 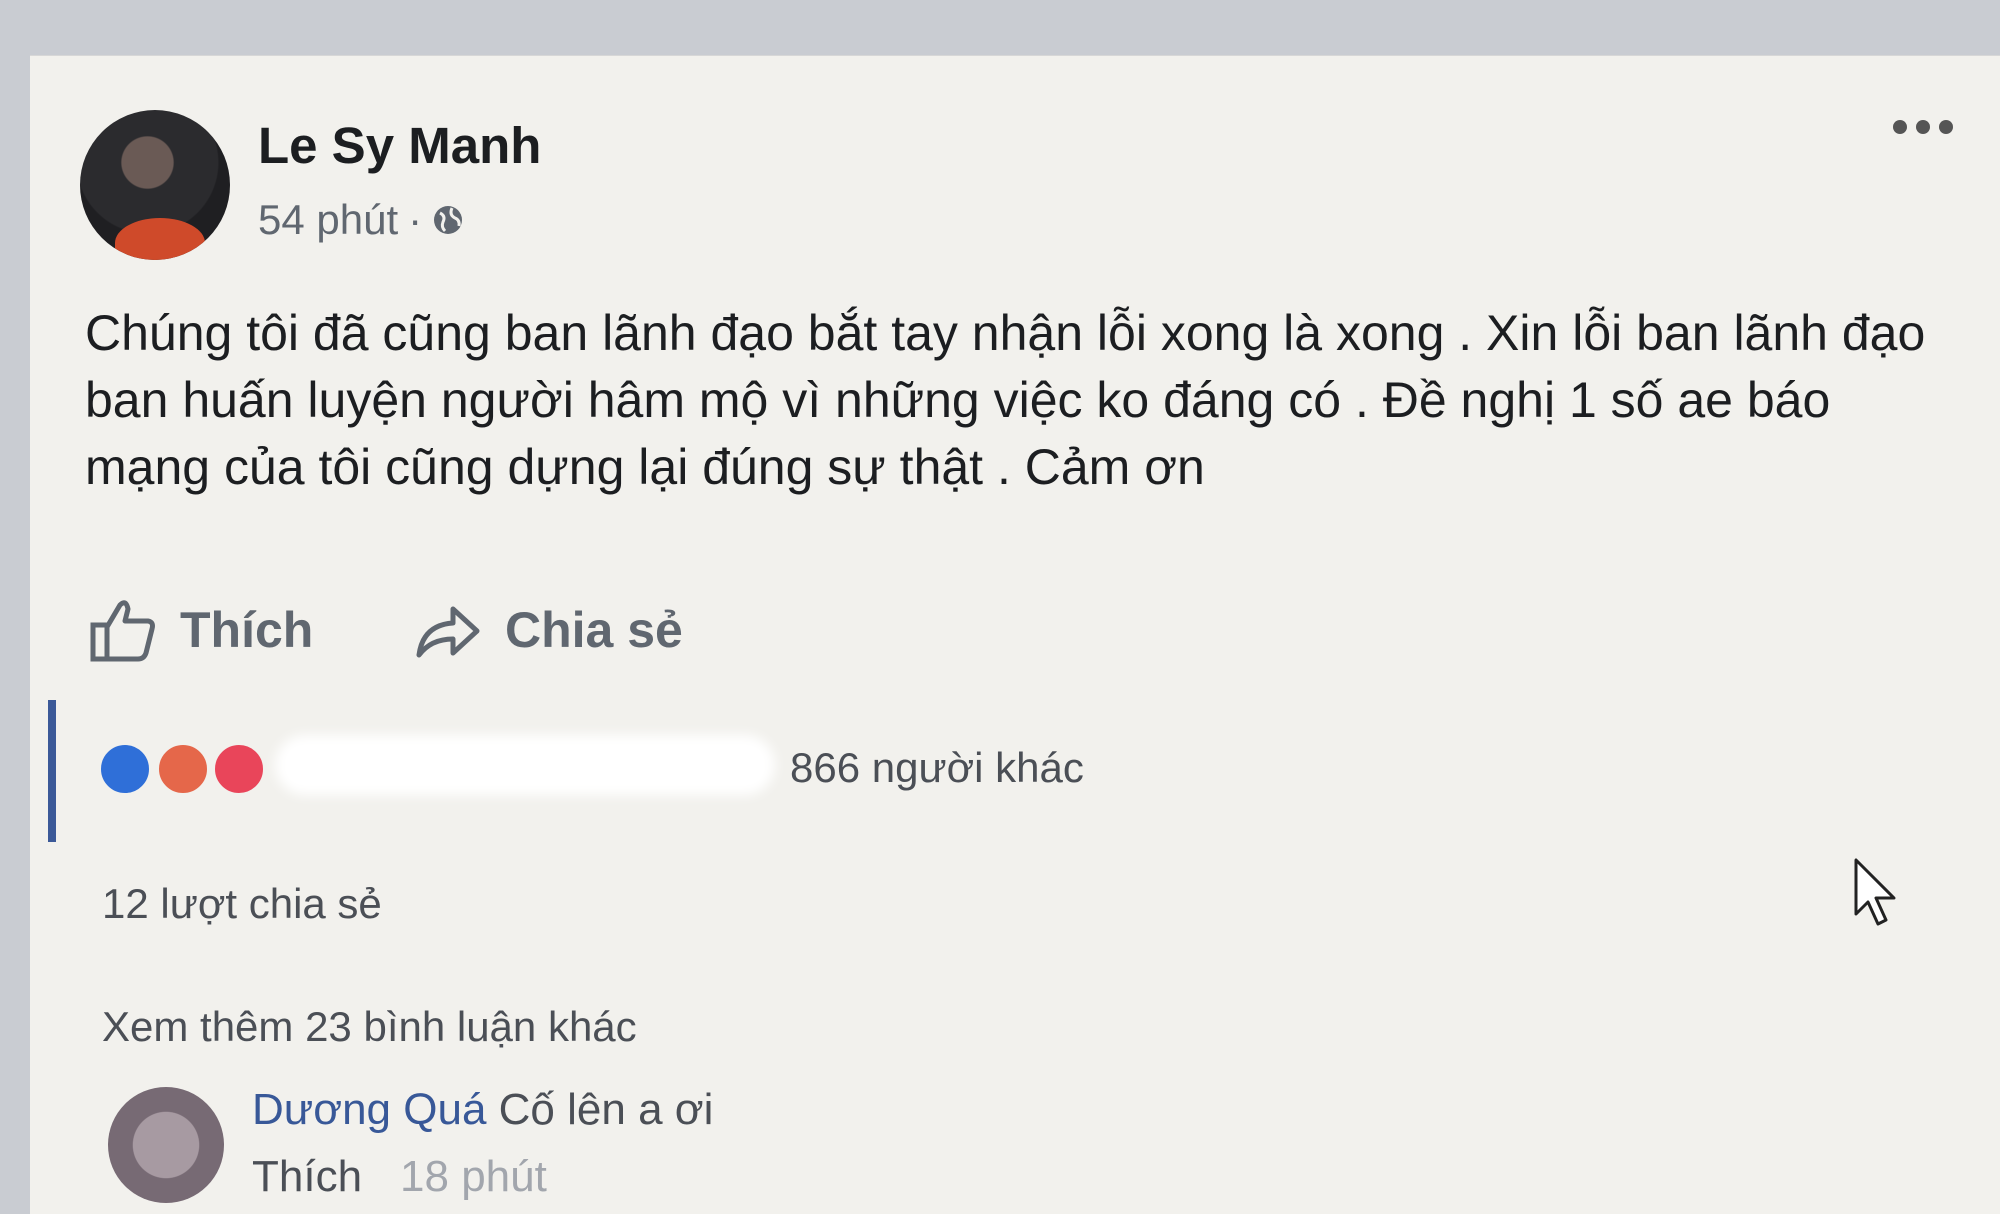 I want to click on mouse-cursor-icon, so click(x=1875, y=892).